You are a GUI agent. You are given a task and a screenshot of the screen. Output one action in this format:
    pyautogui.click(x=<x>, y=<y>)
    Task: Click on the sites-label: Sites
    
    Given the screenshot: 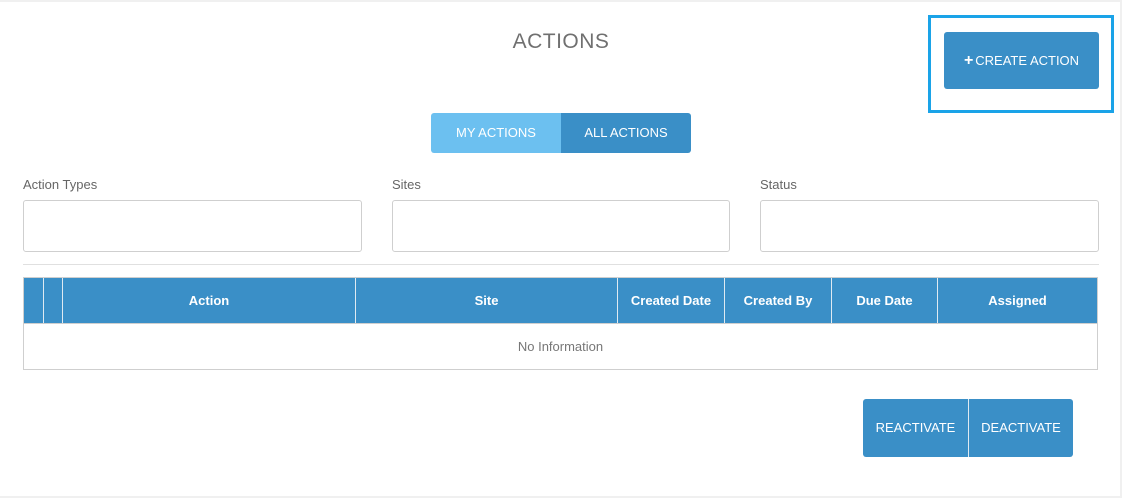 What is the action you would take?
    pyautogui.click(x=406, y=184)
    